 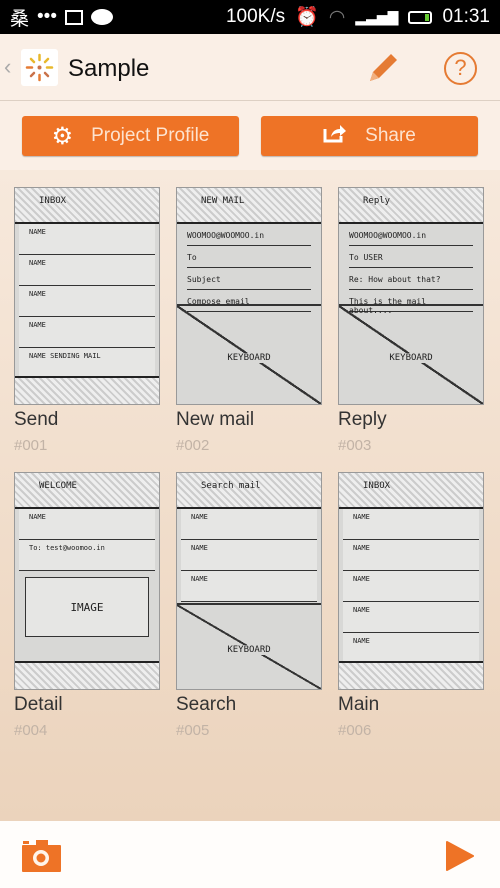 I want to click on screen-id: #001, so click(x=31, y=445).